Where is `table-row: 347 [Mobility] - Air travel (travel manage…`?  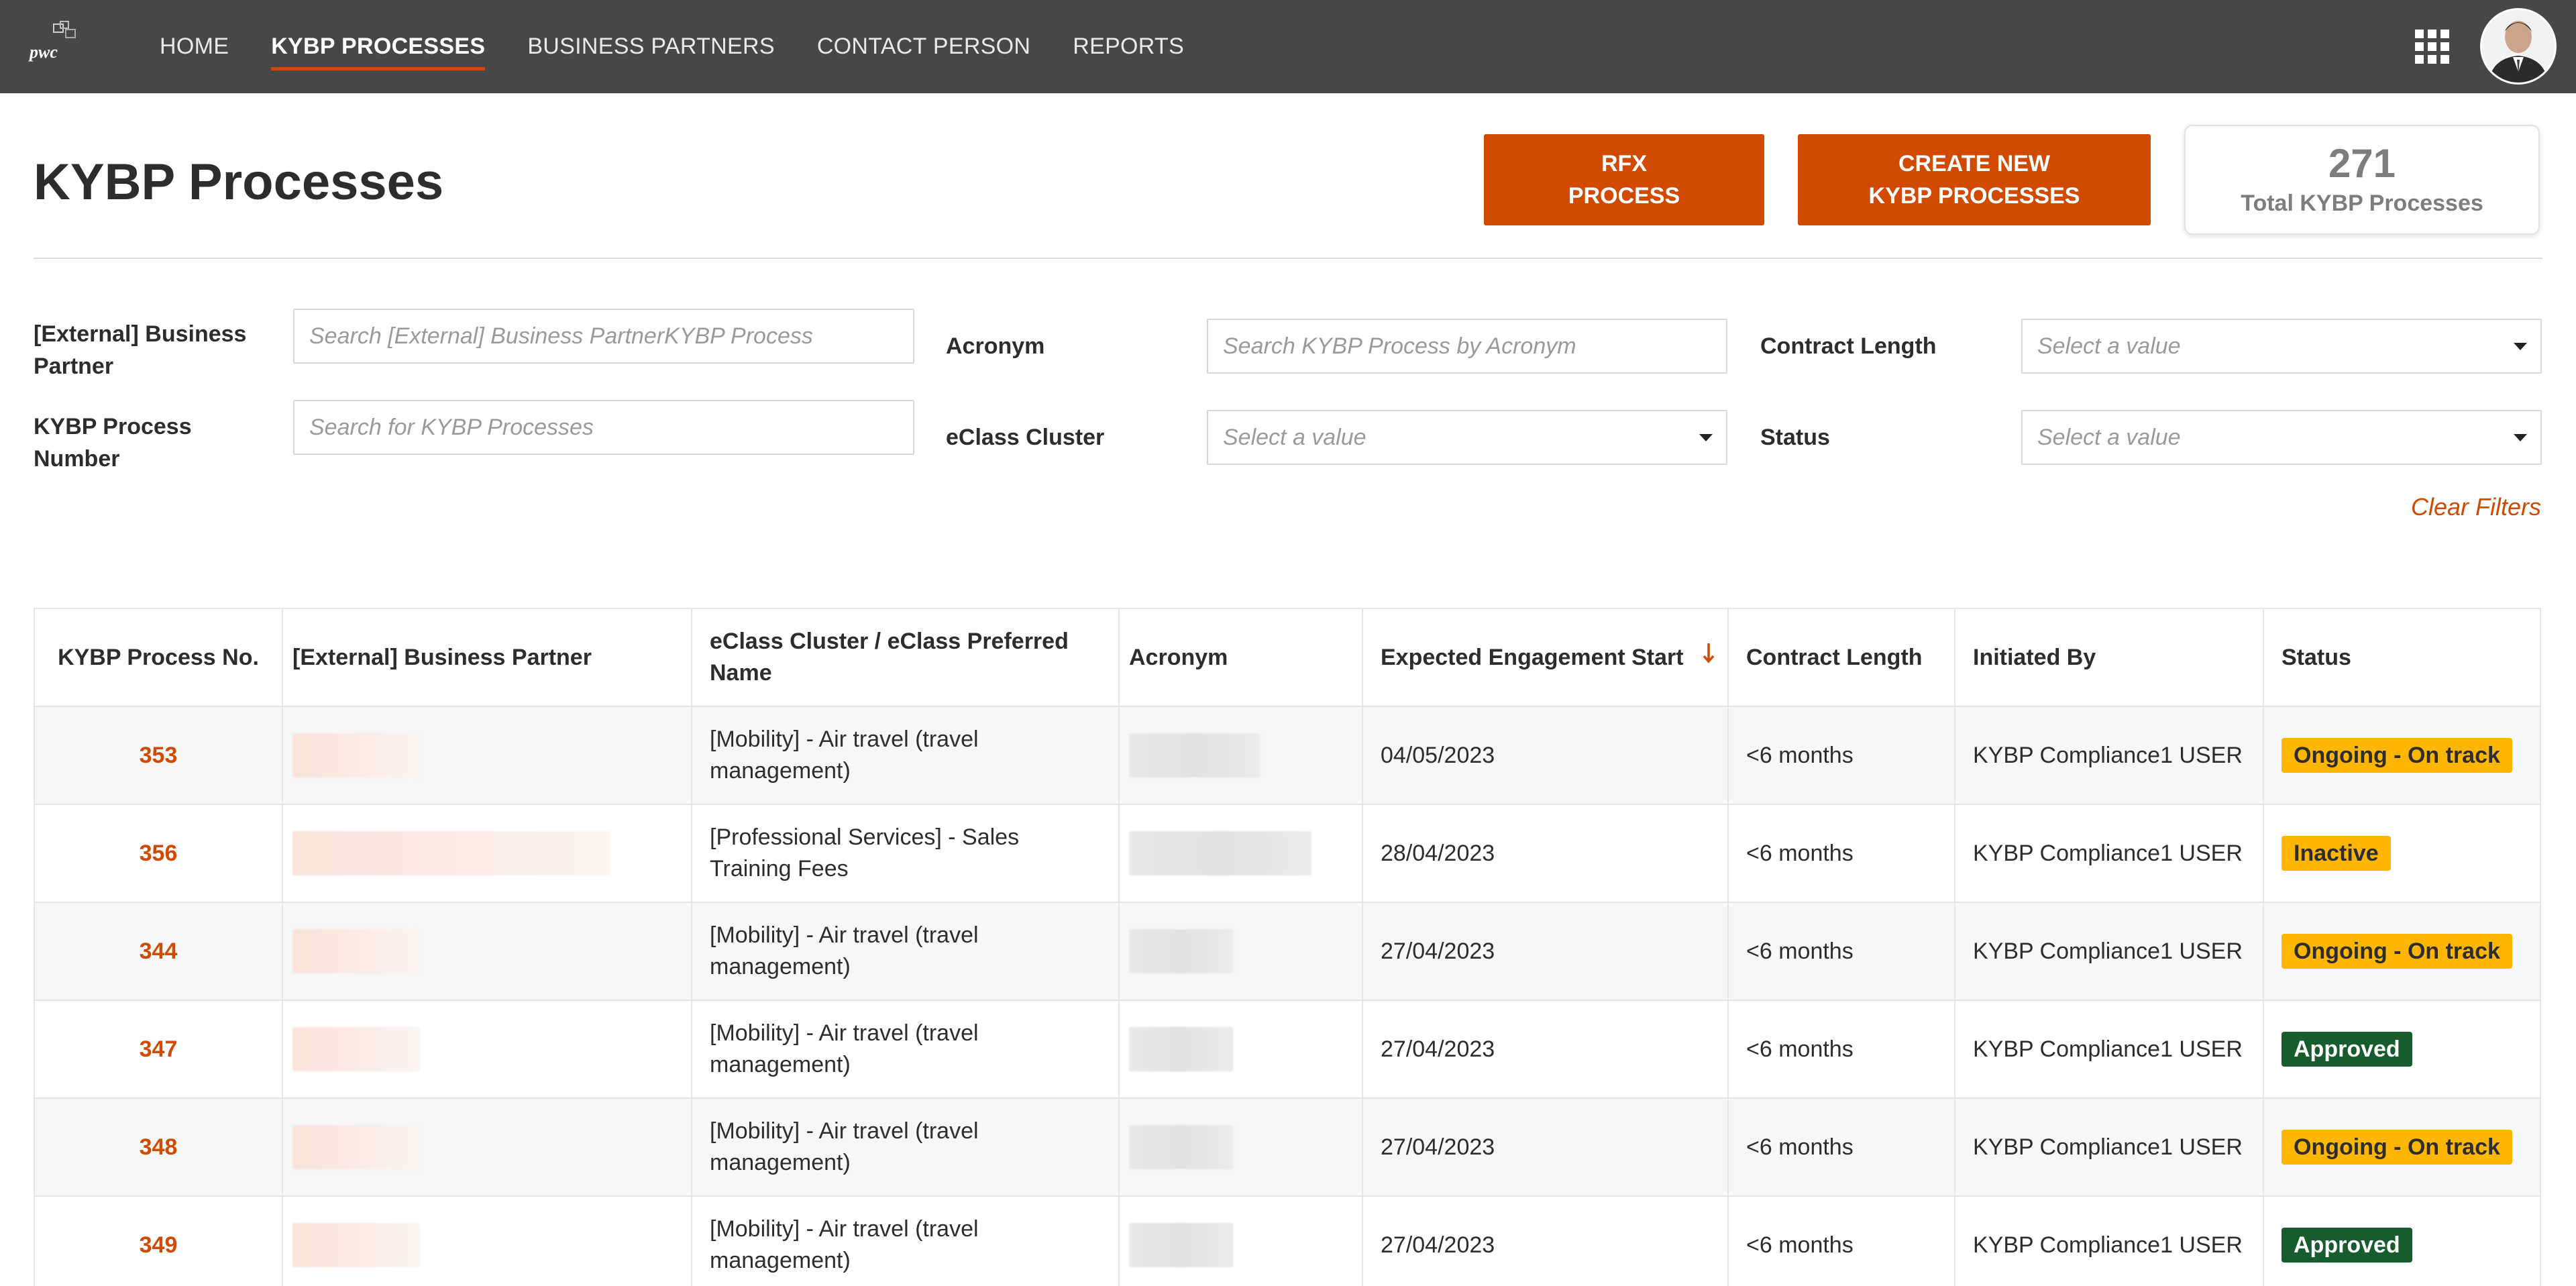 table-row: 347 [Mobility] - Air travel (travel manage… is located at coordinates (1287, 1050).